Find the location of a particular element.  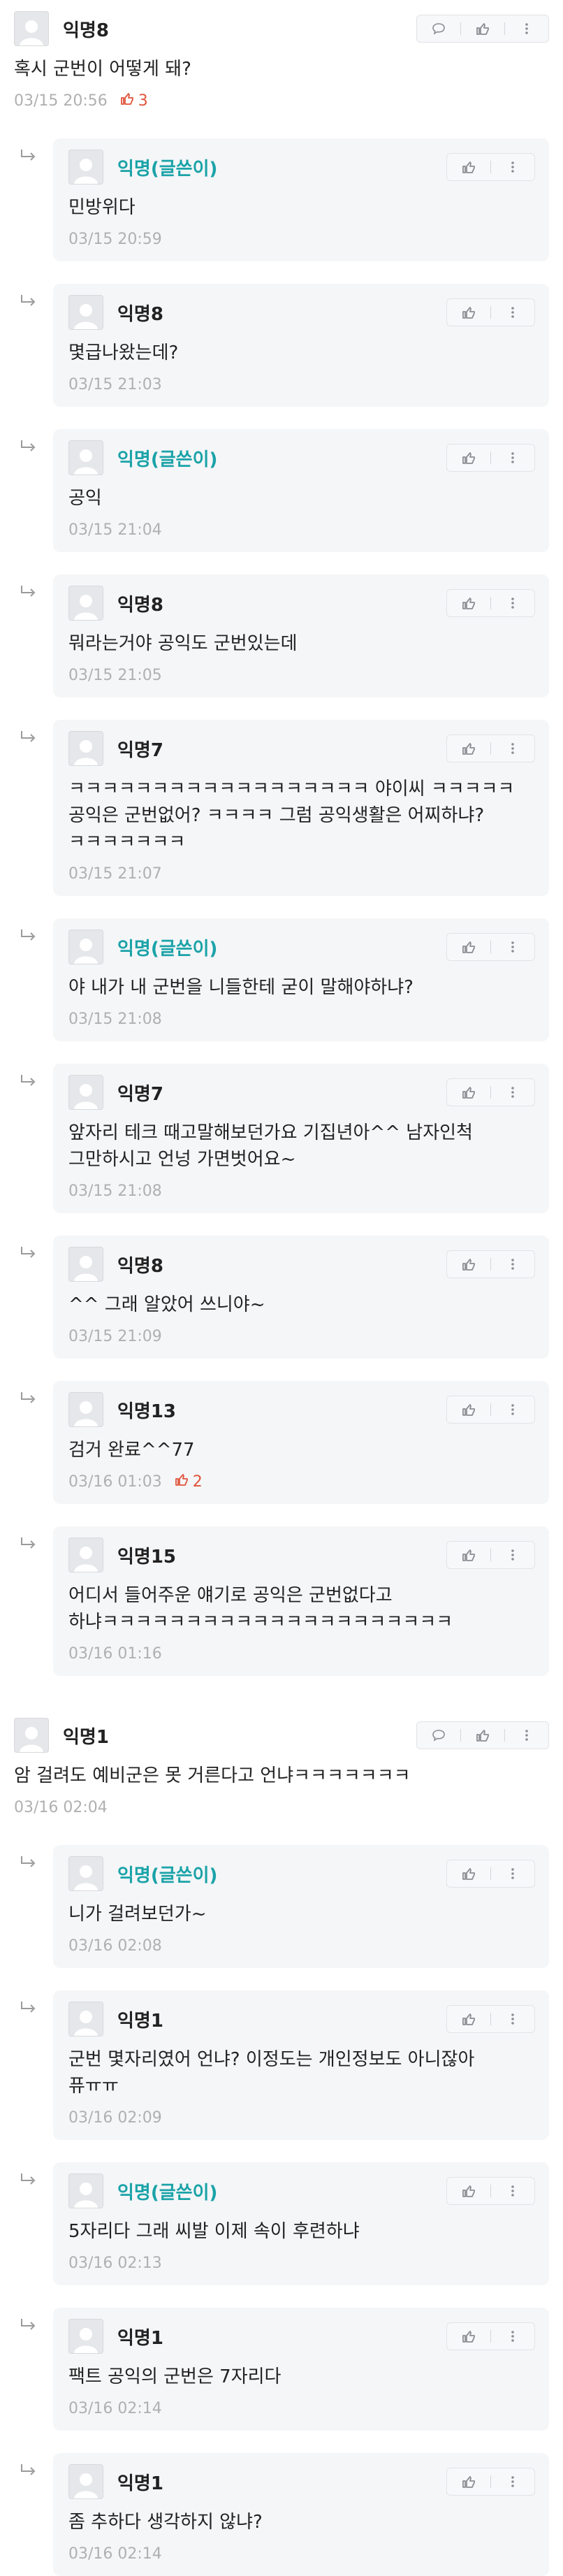

like-count: 2 is located at coordinates (189, 1481).